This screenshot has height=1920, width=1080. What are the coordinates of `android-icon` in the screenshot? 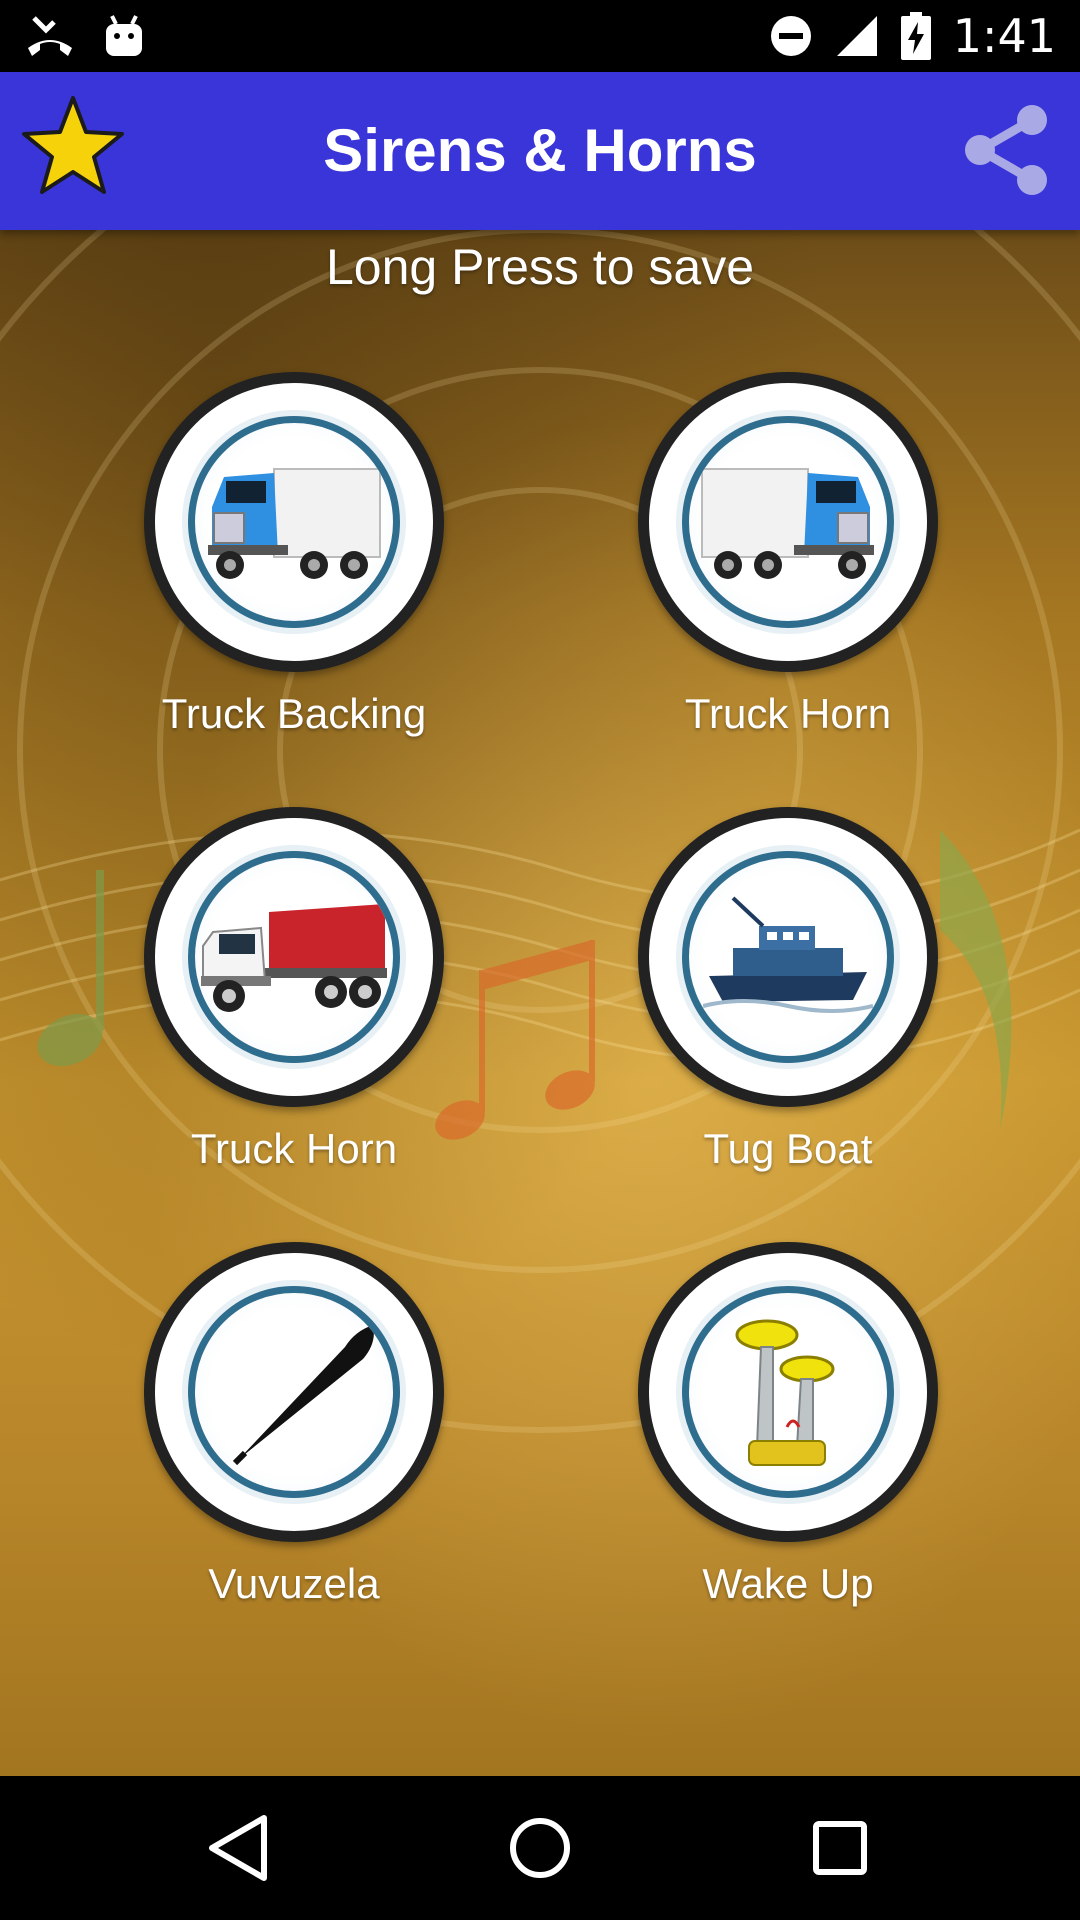 It's located at (124, 35).